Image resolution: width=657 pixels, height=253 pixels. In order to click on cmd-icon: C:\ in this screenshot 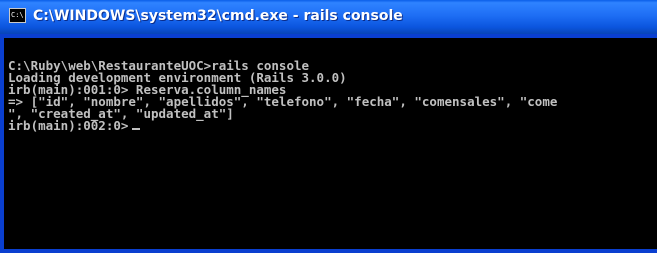, I will do `click(17, 15)`.